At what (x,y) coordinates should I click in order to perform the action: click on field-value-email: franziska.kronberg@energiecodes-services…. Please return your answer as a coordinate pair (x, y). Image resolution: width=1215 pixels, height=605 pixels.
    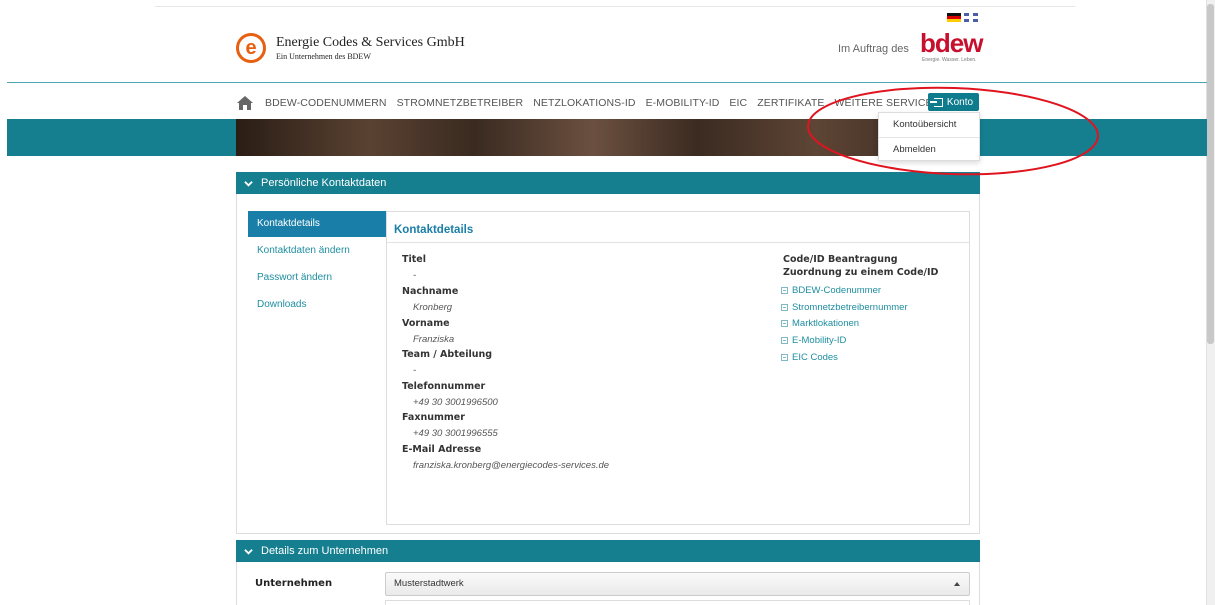
    Looking at the image, I should click on (511, 465).